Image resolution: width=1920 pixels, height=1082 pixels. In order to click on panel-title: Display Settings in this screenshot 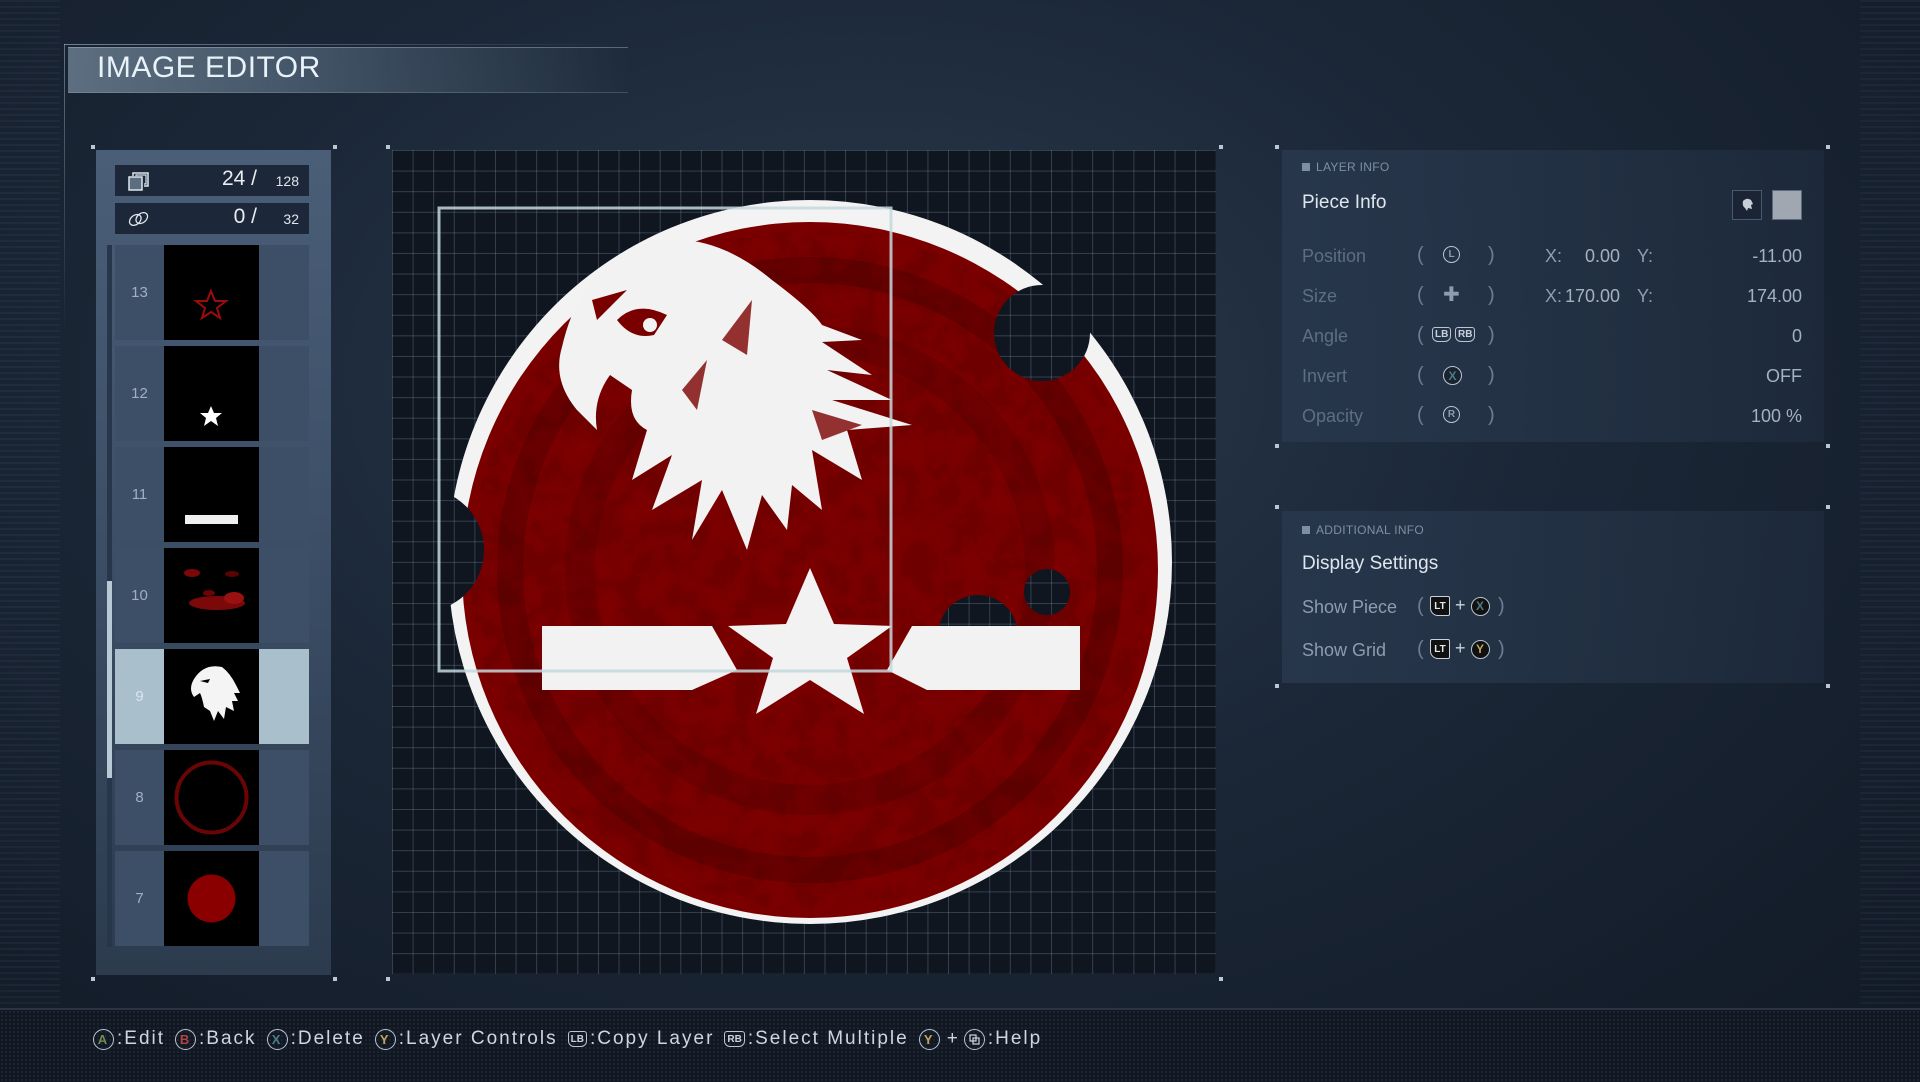, I will do `click(1370, 563)`.